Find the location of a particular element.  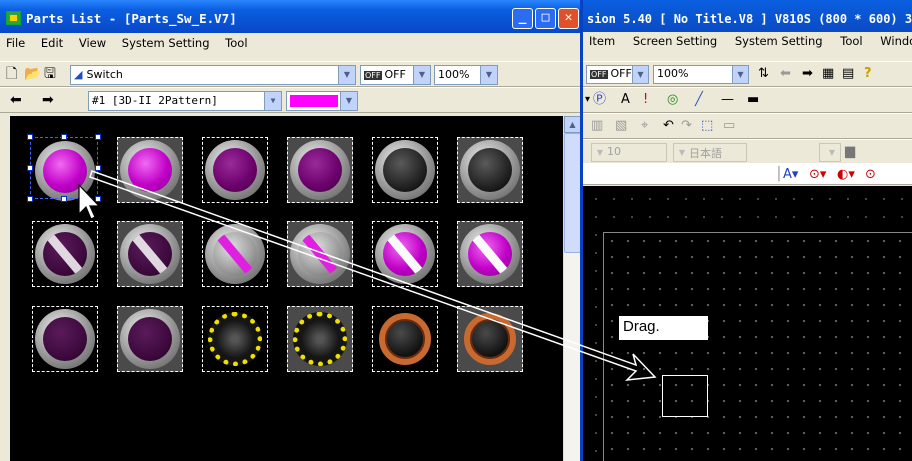

style-combo: ▼ is located at coordinates (830, 152).